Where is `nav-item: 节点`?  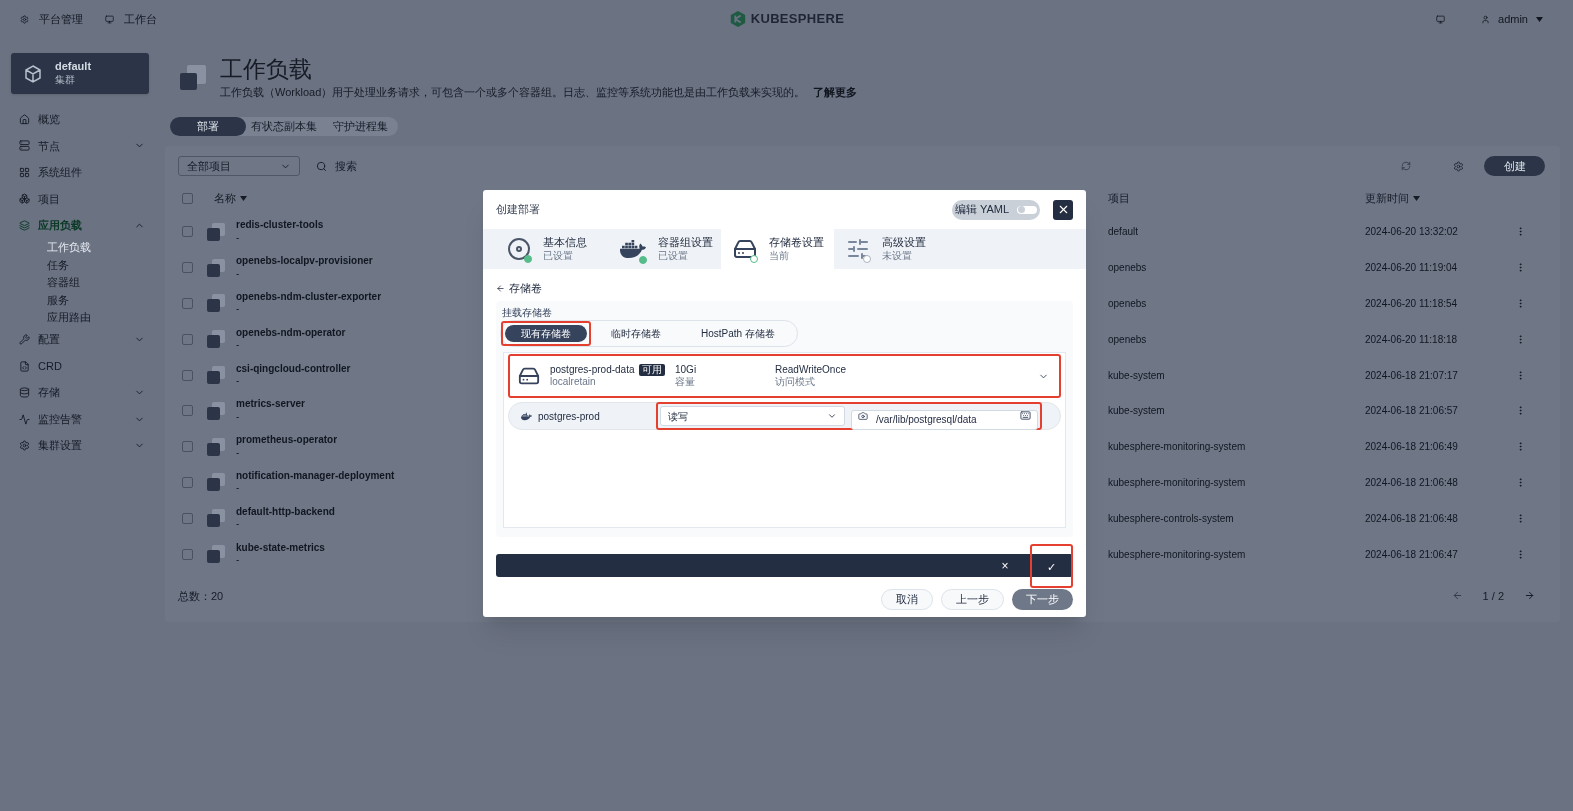 nav-item: 节点 is located at coordinates (80, 145).